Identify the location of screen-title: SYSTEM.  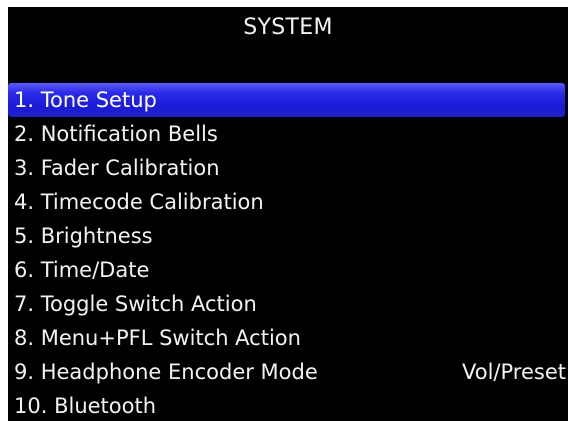
(288, 27).